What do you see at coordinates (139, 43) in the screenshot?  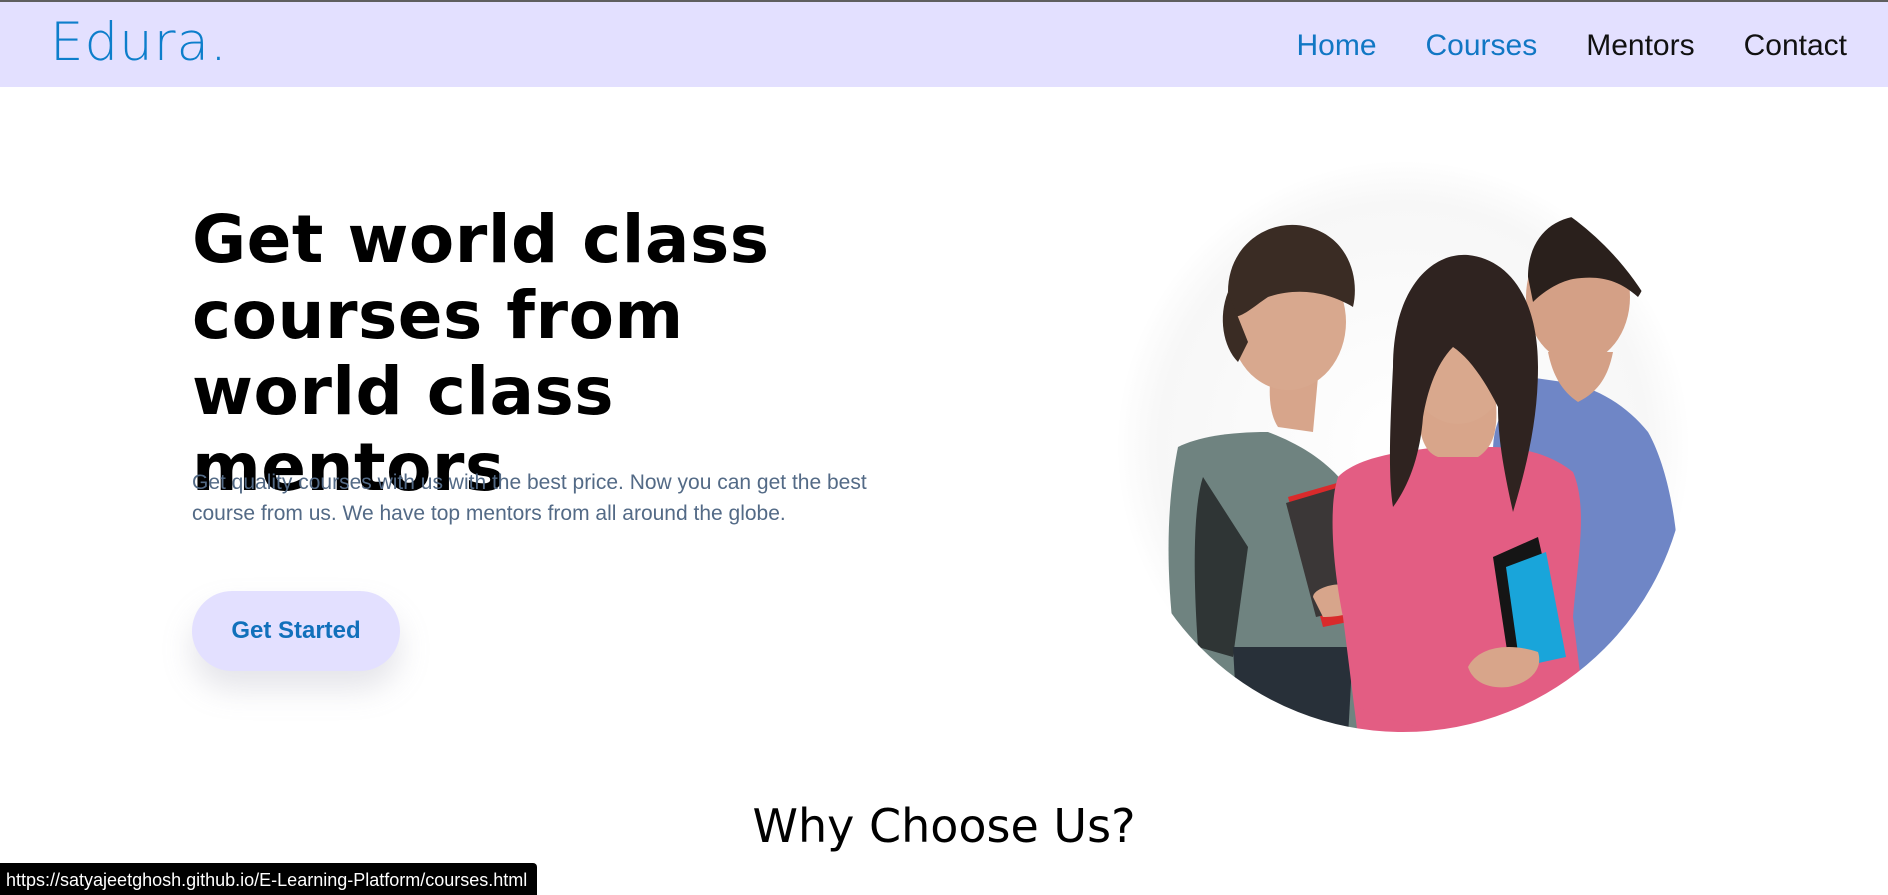 I see `site-logo: Edura.` at bounding box center [139, 43].